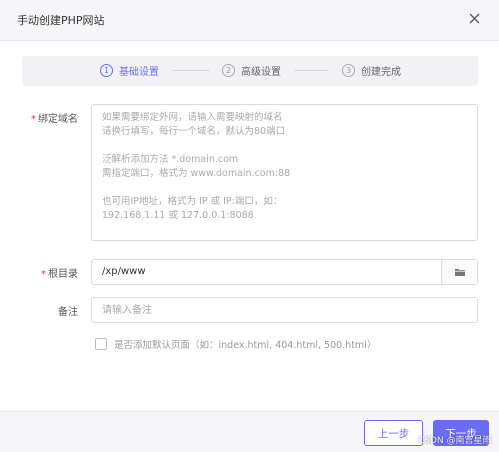  I want to click on domain-label-text: 绑定域名, so click(58, 119).